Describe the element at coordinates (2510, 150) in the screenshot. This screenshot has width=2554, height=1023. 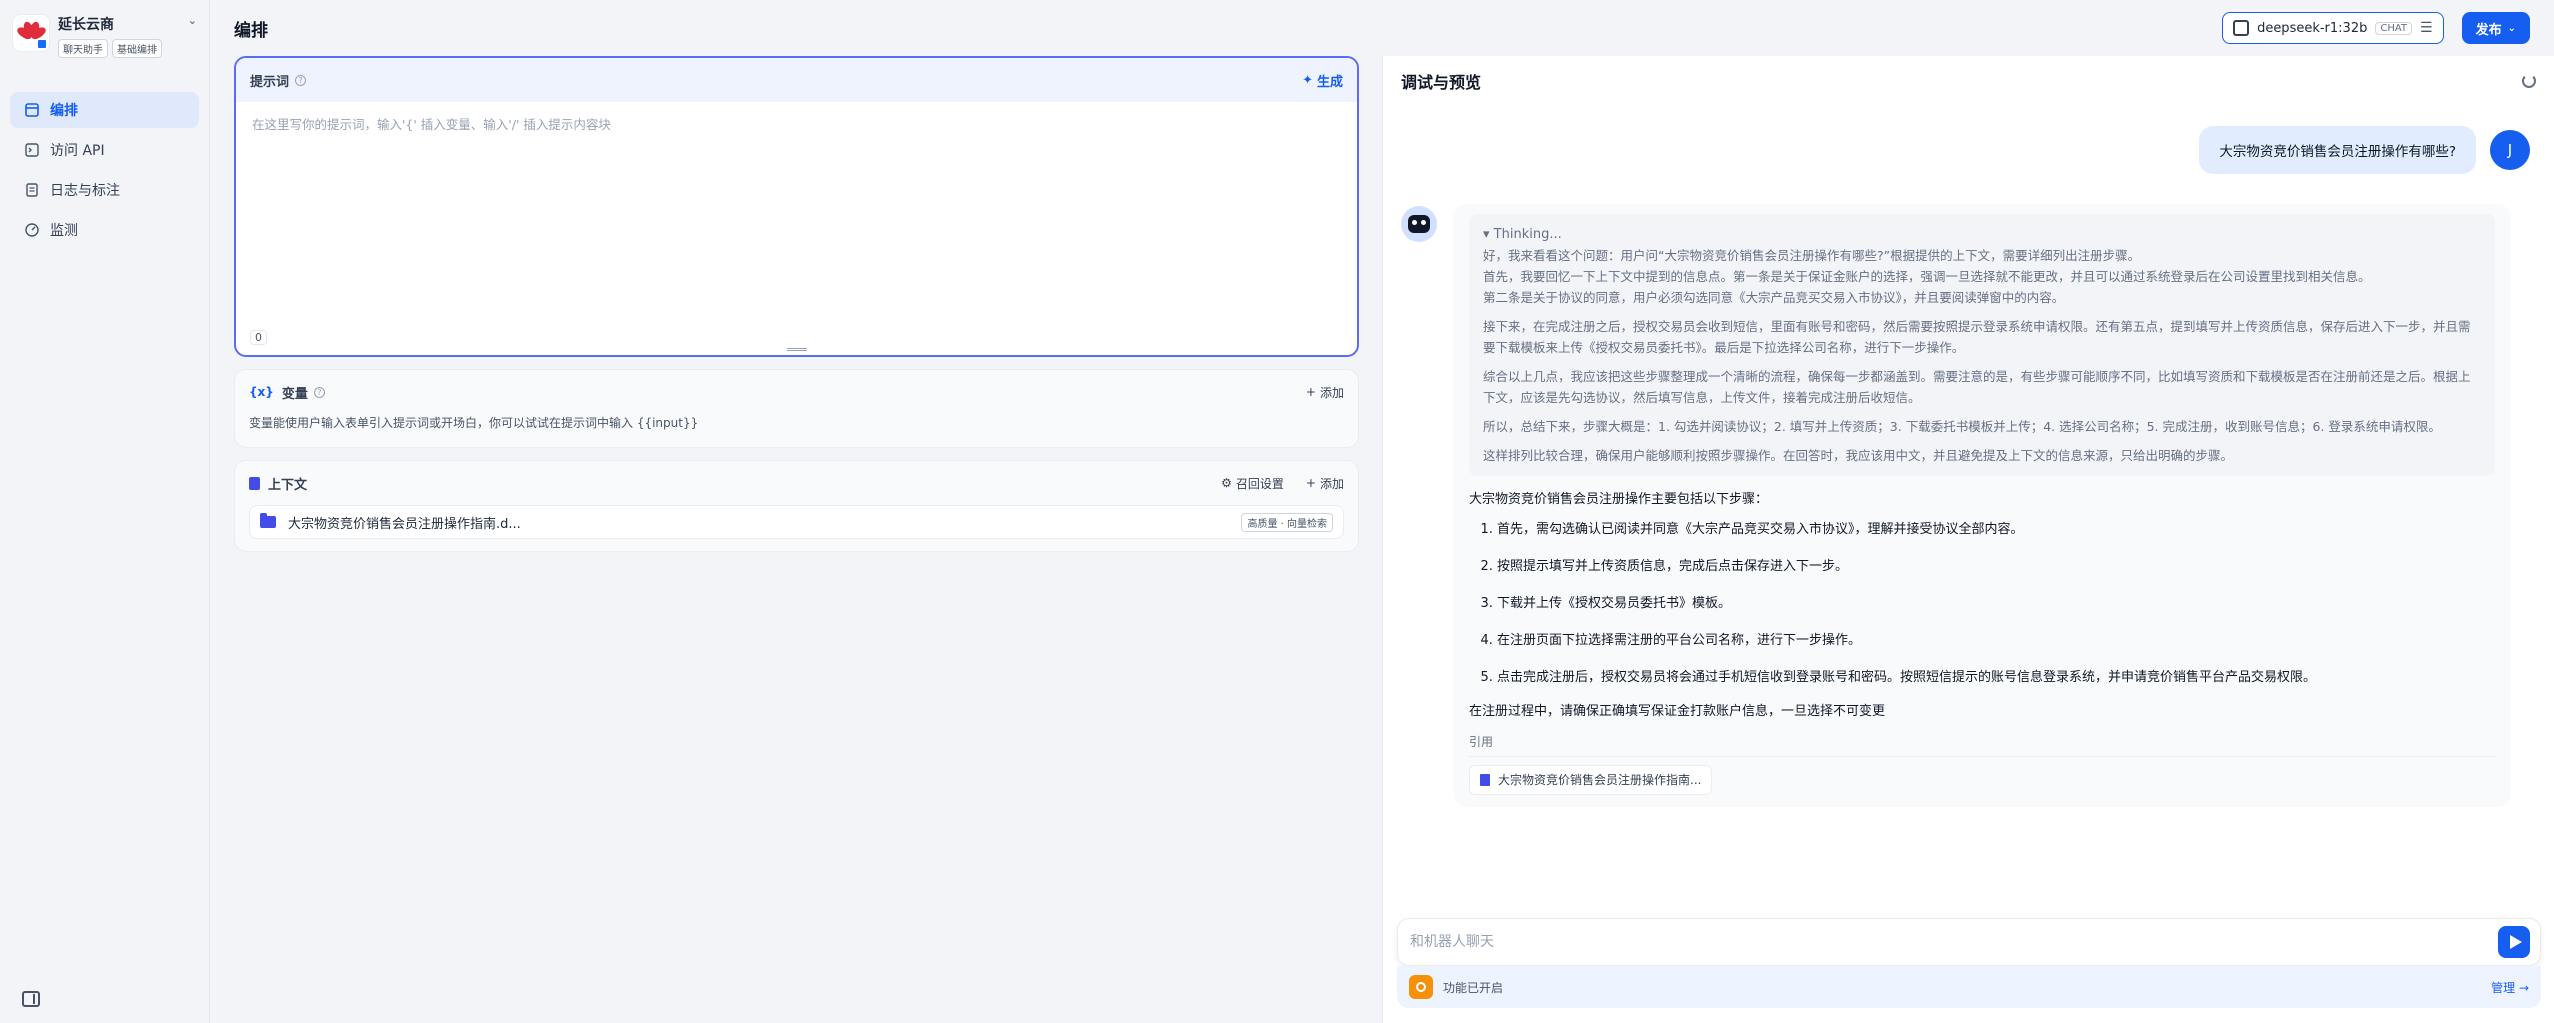
I see `user-avatar: J` at that location.